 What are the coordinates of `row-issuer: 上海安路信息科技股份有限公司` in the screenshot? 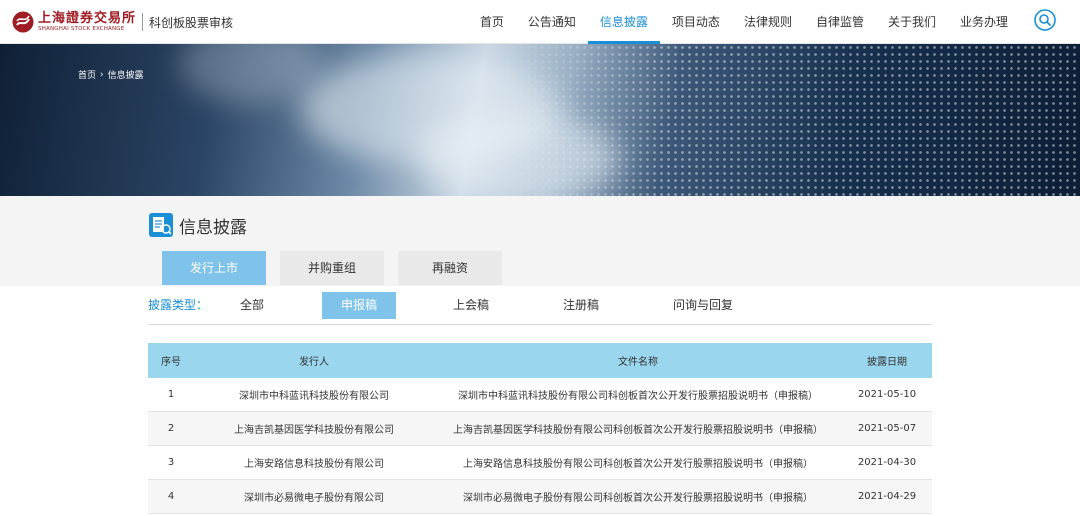 It's located at (314, 464).